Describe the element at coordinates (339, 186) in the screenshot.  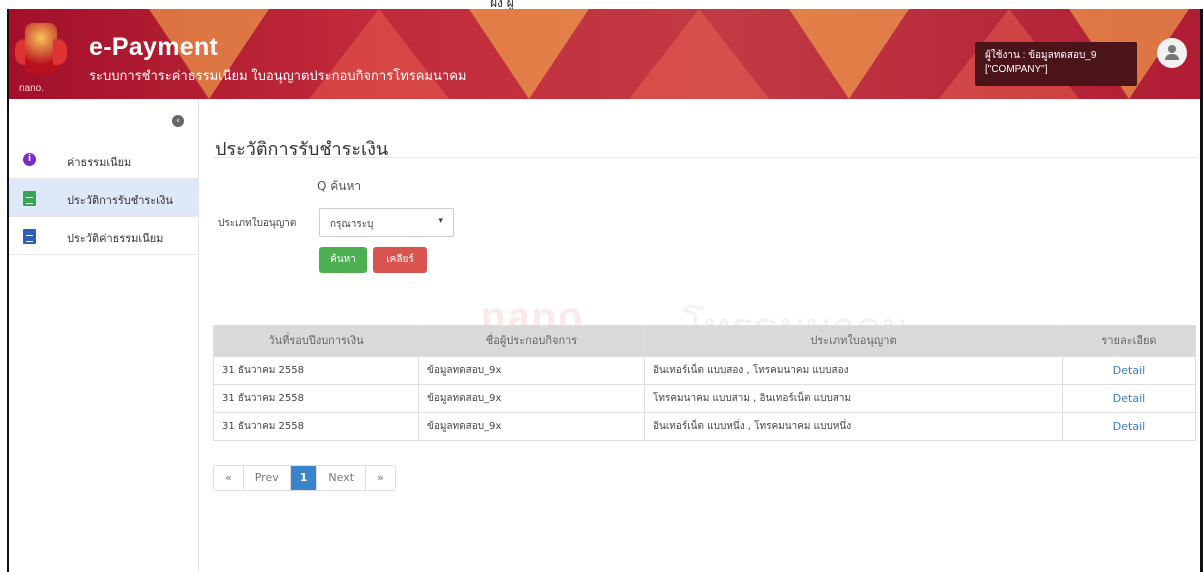
I see `search-heading: Q ค้นหา` at that location.